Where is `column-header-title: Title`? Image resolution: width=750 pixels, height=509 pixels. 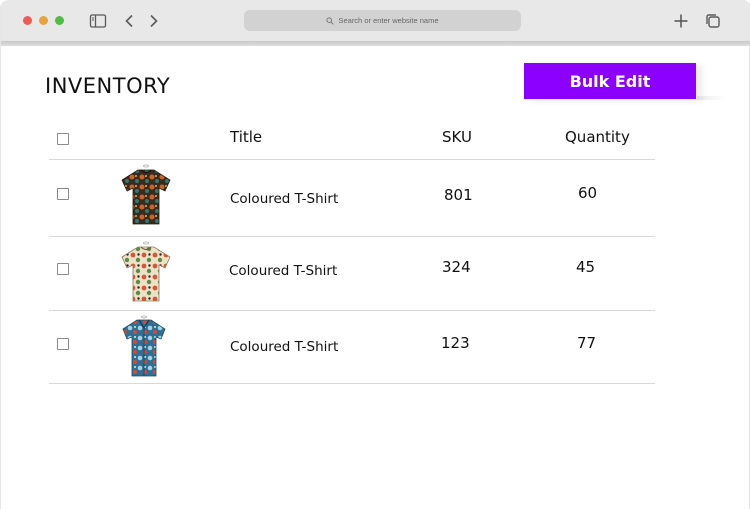
column-header-title: Title is located at coordinates (246, 137).